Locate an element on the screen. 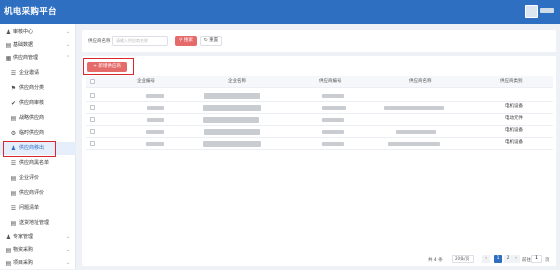 The height and width of the screenshot is (270, 560). sidebar-item-base-data: ▤ 基础数据 ⌄ is located at coordinates (38, 45).